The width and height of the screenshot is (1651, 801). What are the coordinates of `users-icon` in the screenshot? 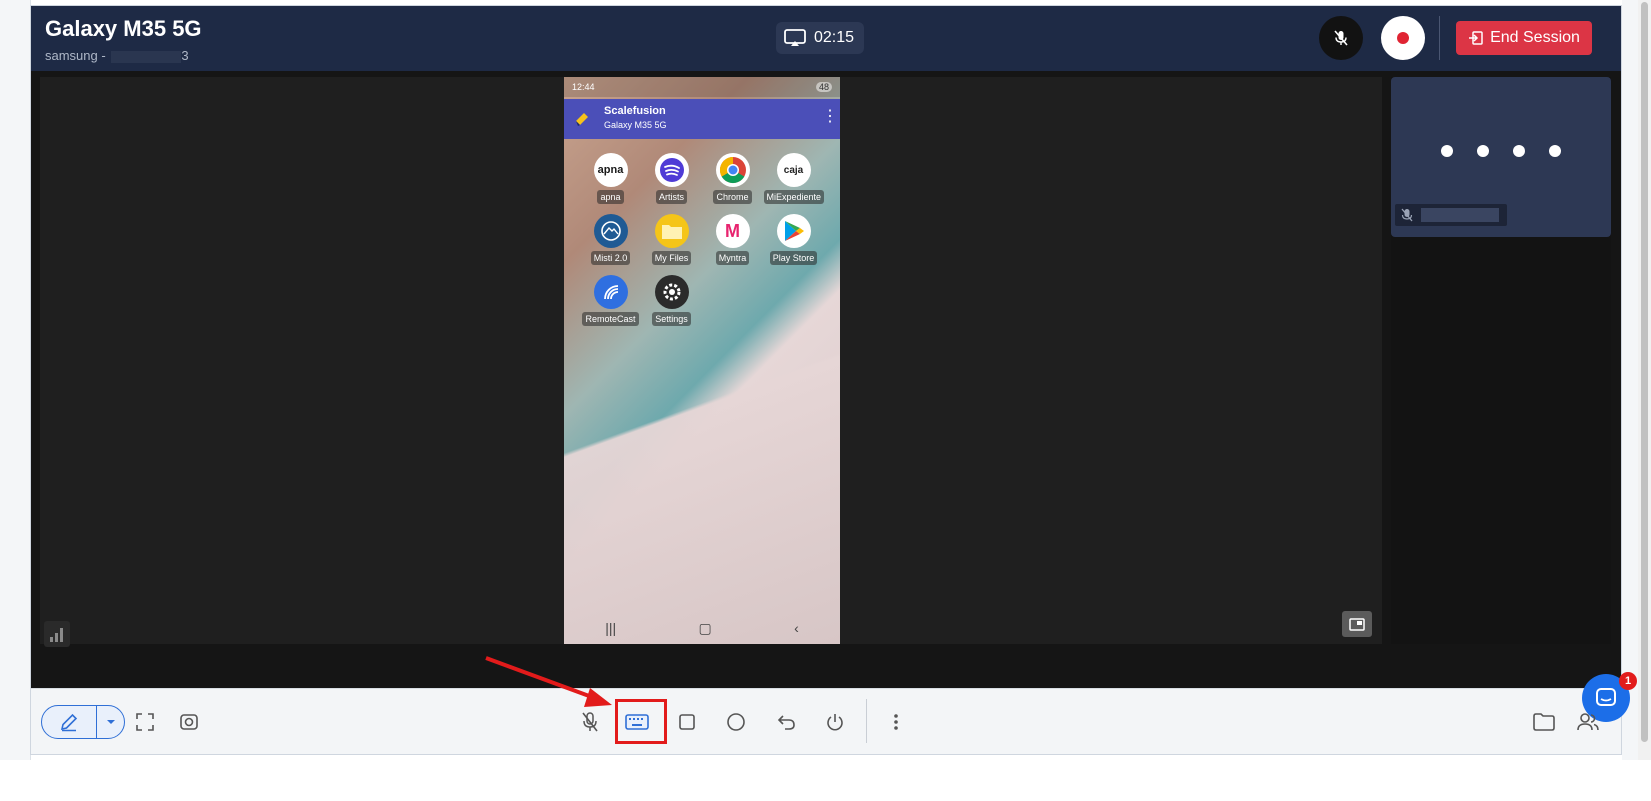 It's located at (1588, 722).